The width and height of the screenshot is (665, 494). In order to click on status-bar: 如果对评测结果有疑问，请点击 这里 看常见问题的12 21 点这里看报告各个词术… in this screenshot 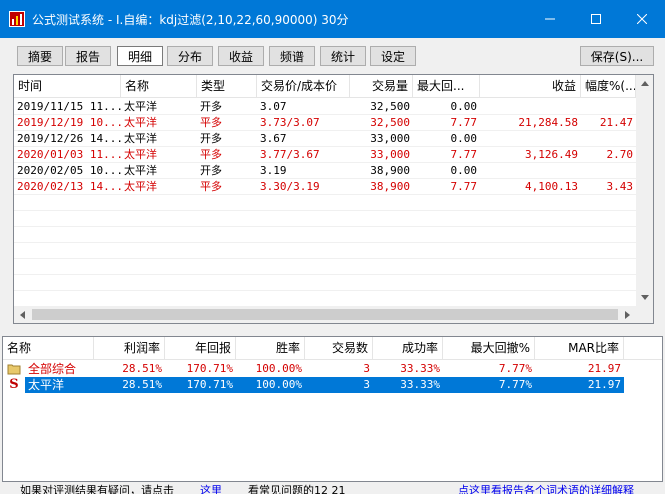, I will do `click(332, 488)`.